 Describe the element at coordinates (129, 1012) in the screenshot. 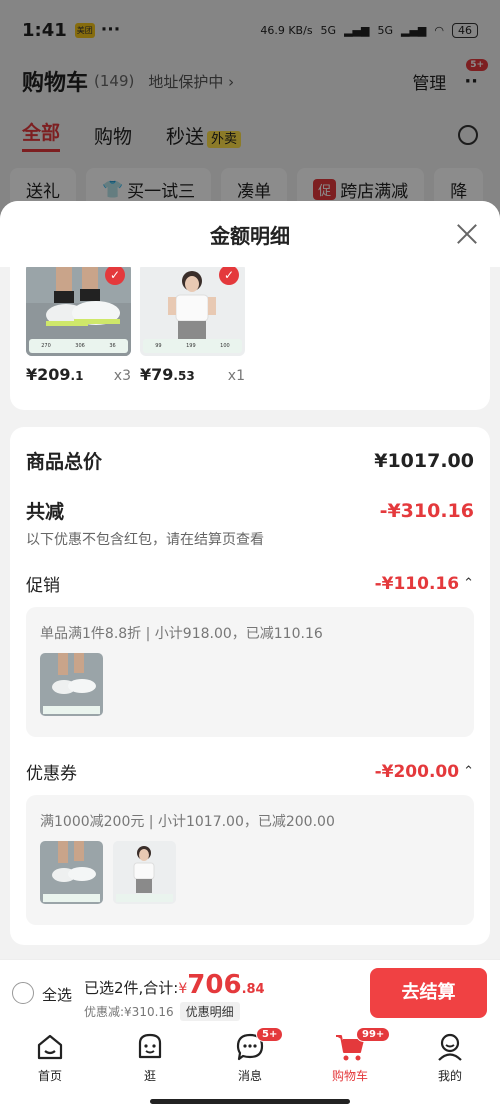

I see `discount-text: 优惠减:¥310.16` at that location.